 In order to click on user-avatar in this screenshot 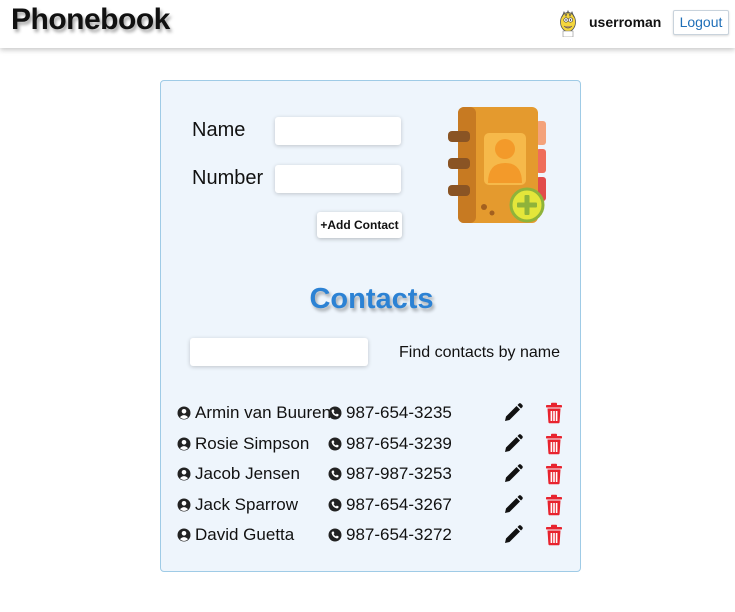, I will do `click(568, 23)`.